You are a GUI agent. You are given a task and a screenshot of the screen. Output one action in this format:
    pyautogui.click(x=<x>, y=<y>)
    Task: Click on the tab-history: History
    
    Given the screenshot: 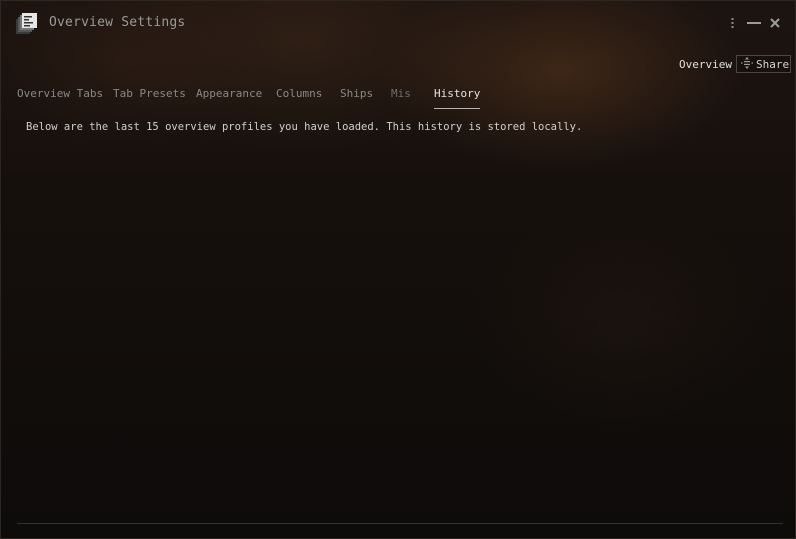 What is the action you would take?
    pyautogui.click(x=457, y=98)
    